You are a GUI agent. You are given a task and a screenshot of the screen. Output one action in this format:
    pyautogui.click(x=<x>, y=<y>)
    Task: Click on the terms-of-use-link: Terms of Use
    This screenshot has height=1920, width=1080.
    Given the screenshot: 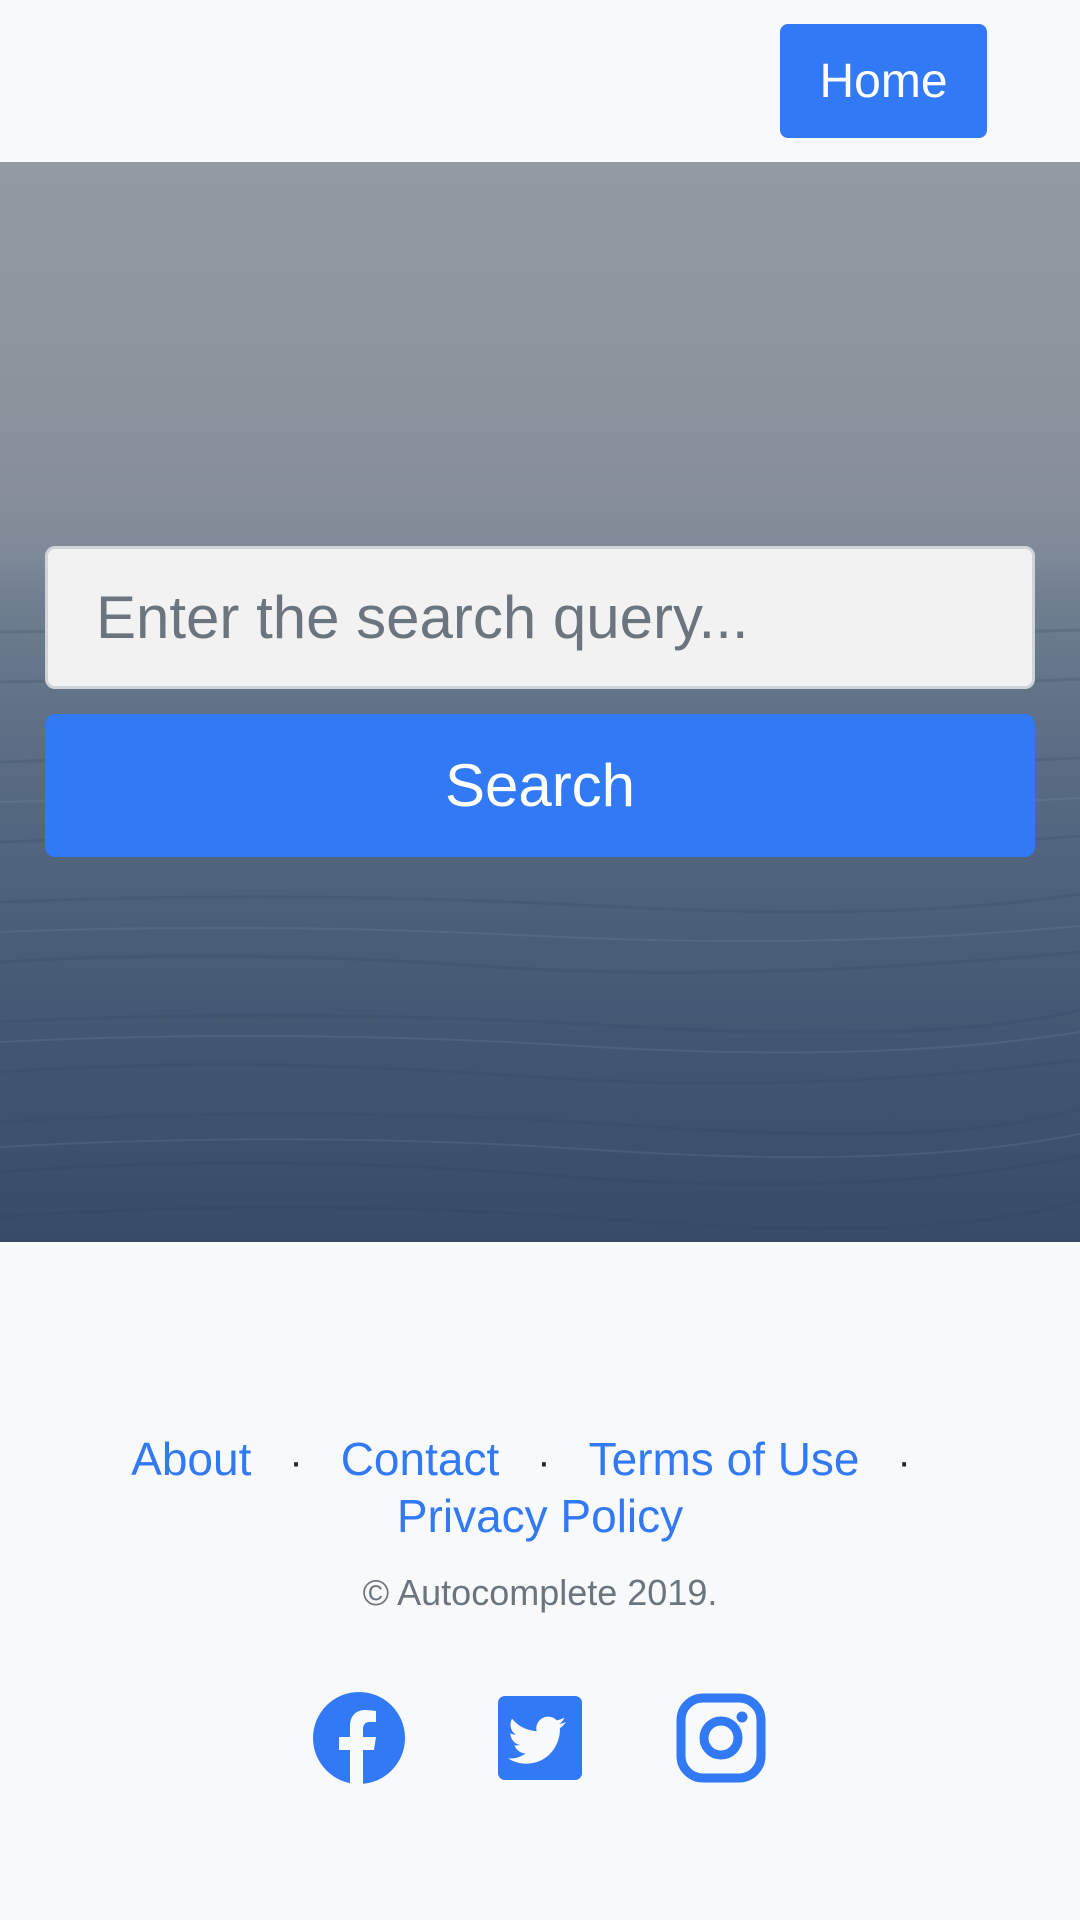 What is the action you would take?
    pyautogui.click(x=724, y=1459)
    